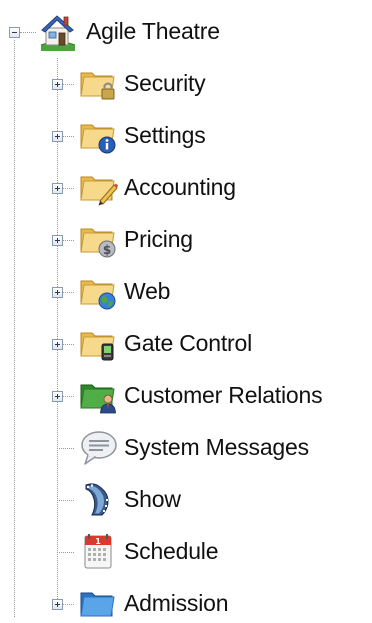 The image size is (372, 623). I want to click on tree-node-label: System Messages, so click(216, 446).